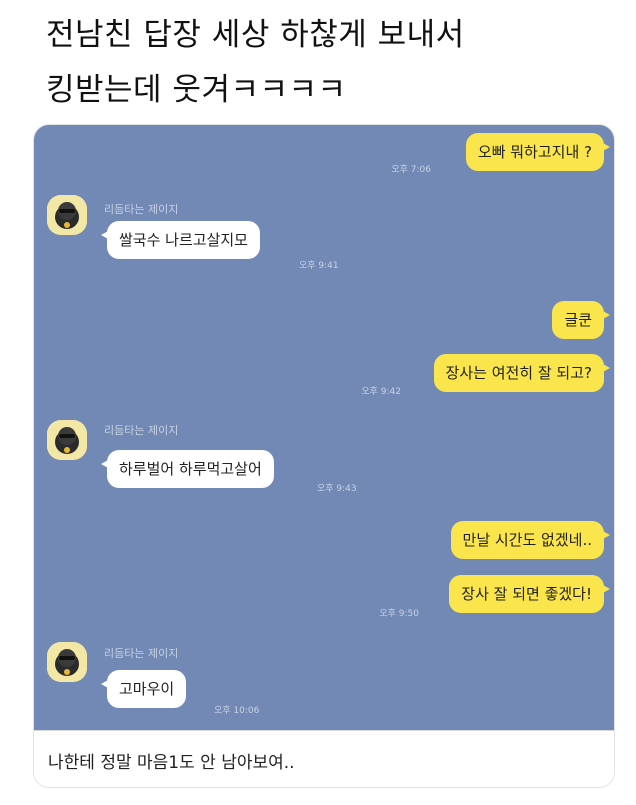 The image size is (636, 805). What do you see at coordinates (255, 35) in the screenshot?
I see `post-title-line-1: 전남친 답장 세상 하찮게 보내서` at bounding box center [255, 35].